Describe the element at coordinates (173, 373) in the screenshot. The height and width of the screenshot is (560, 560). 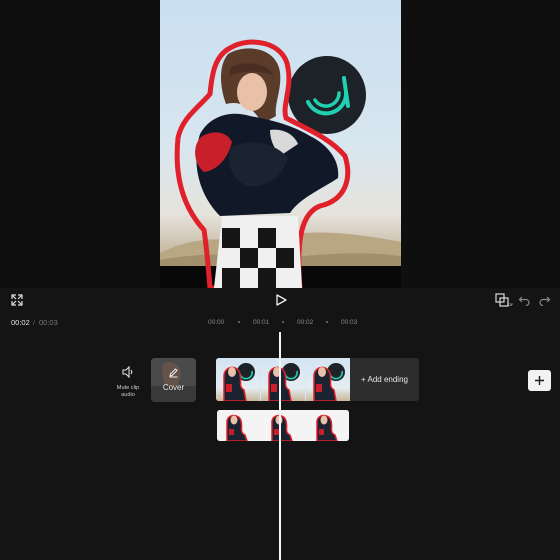
I see `pencil-icon` at that location.